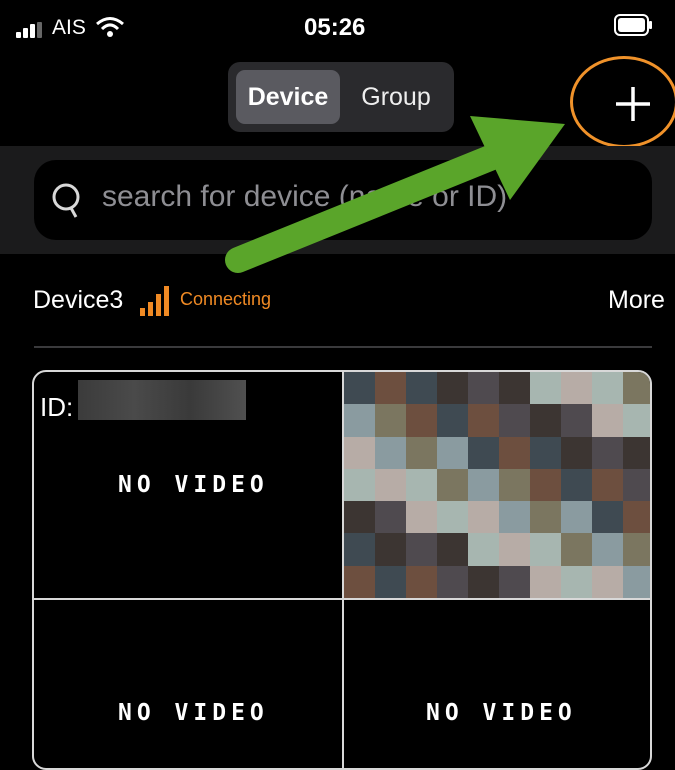 This screenshot has width=675, height=770. What do you see at coordinates (110, 27) in the screenshot?
I see `wifi-icon` at bounding box center [110, 27].